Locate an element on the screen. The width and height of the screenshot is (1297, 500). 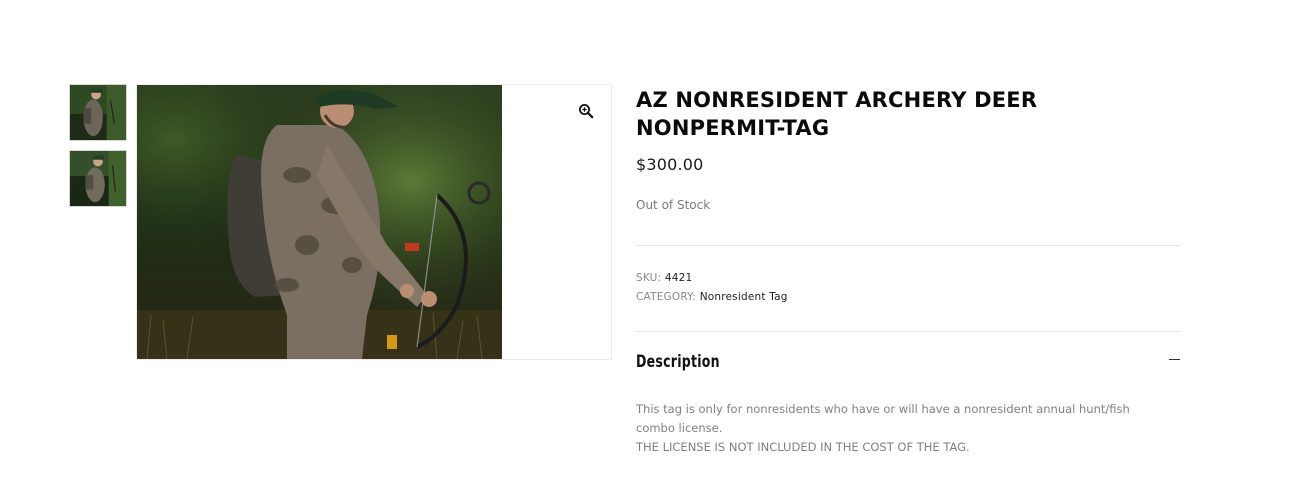
sku-row: SKU: 4421 is located at coordinates (664, 278).